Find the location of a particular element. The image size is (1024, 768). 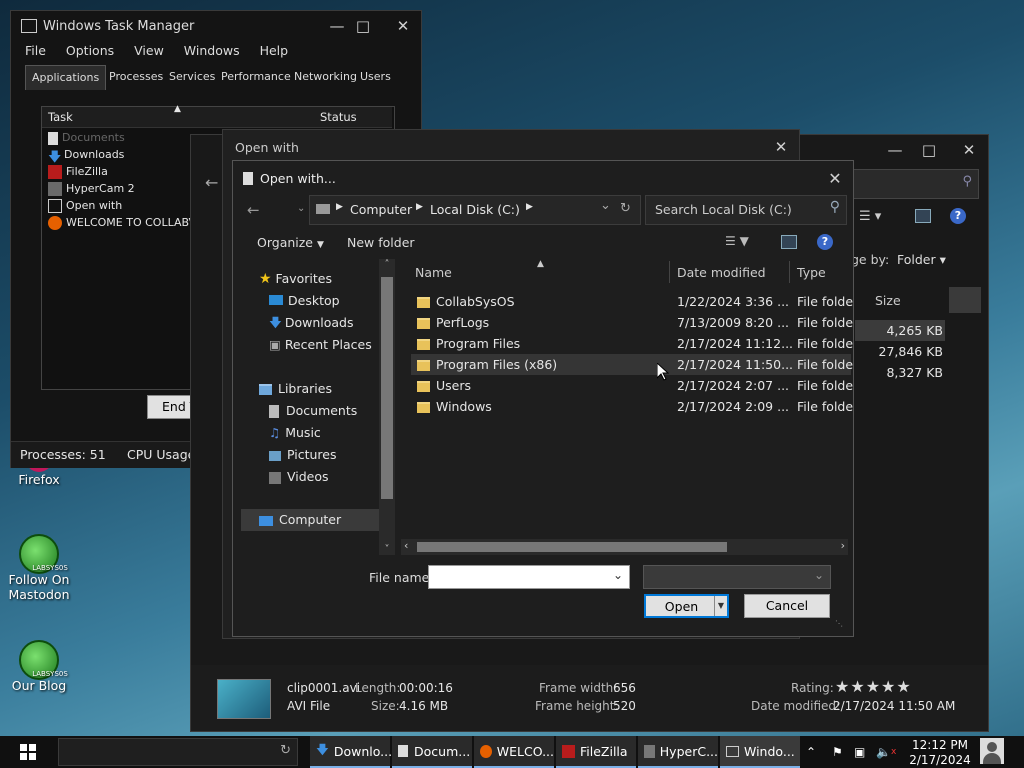

file-row: PerfLogs 7/13/2009 8:20 ... File folde is located at coordinates (632, 322).